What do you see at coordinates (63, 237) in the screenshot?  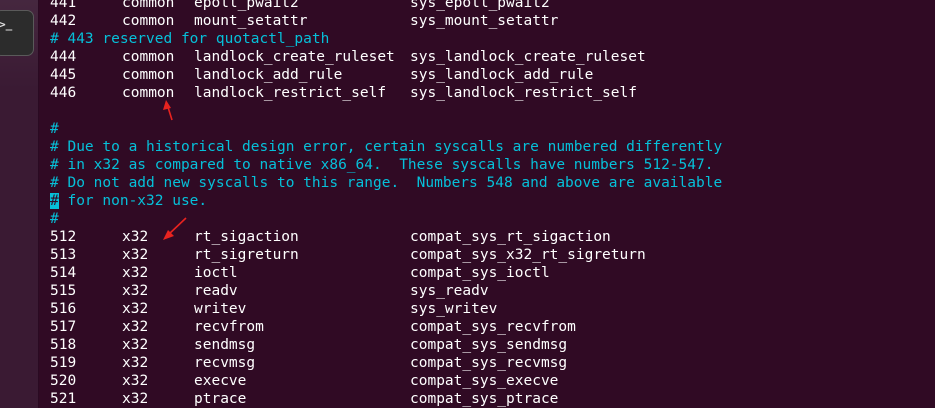 I see `syscall-number: 512` at bounding box center [63, 237].